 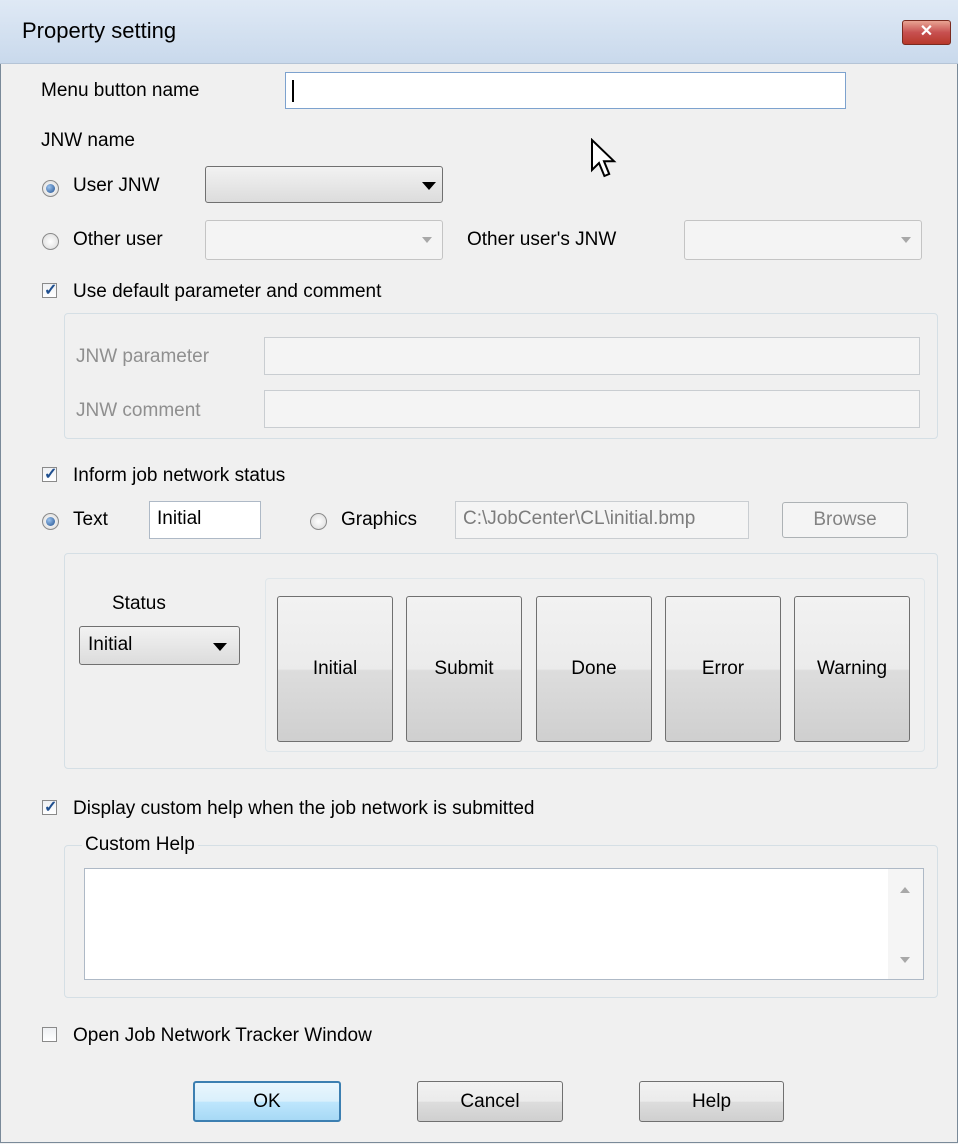 I want to click on custom-help-group-label: Custom Help, so click(x=140, y=845).